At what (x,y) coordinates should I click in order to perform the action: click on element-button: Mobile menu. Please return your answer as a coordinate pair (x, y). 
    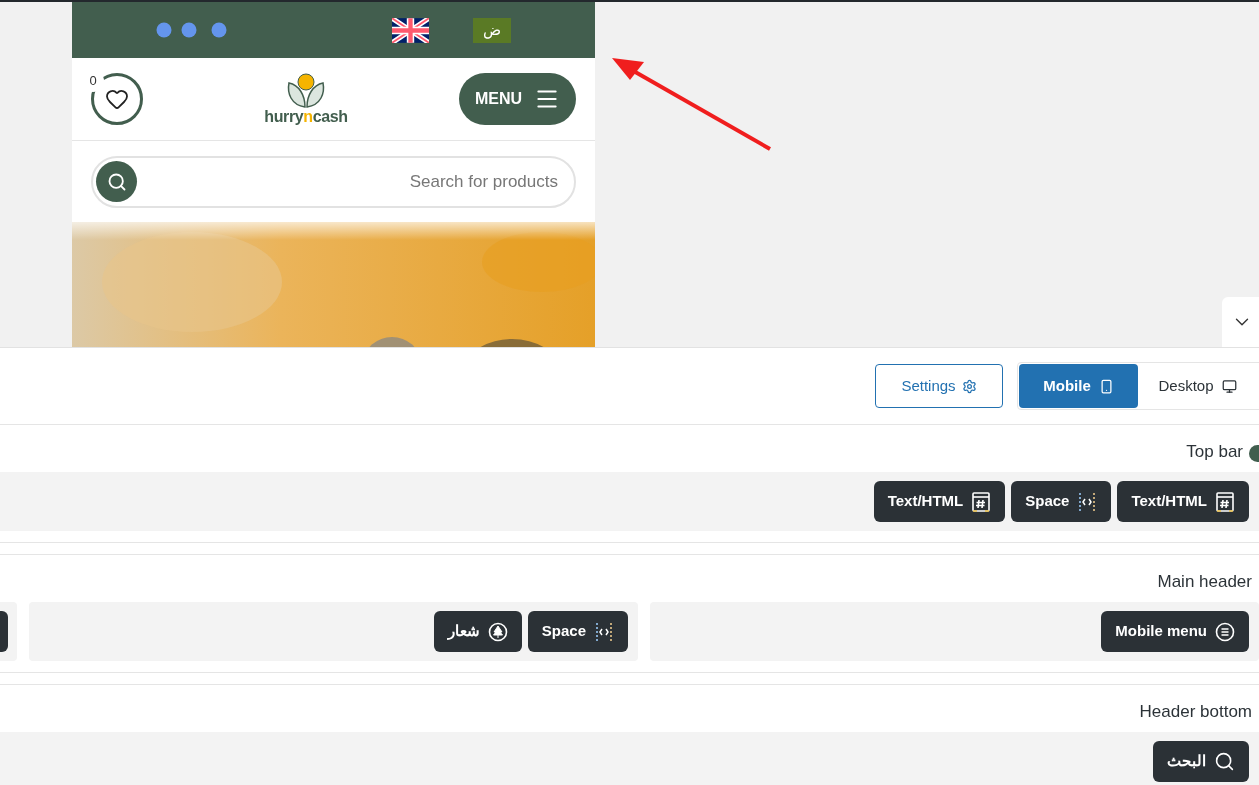
    Looking at the image, I should click on (1175, 631).